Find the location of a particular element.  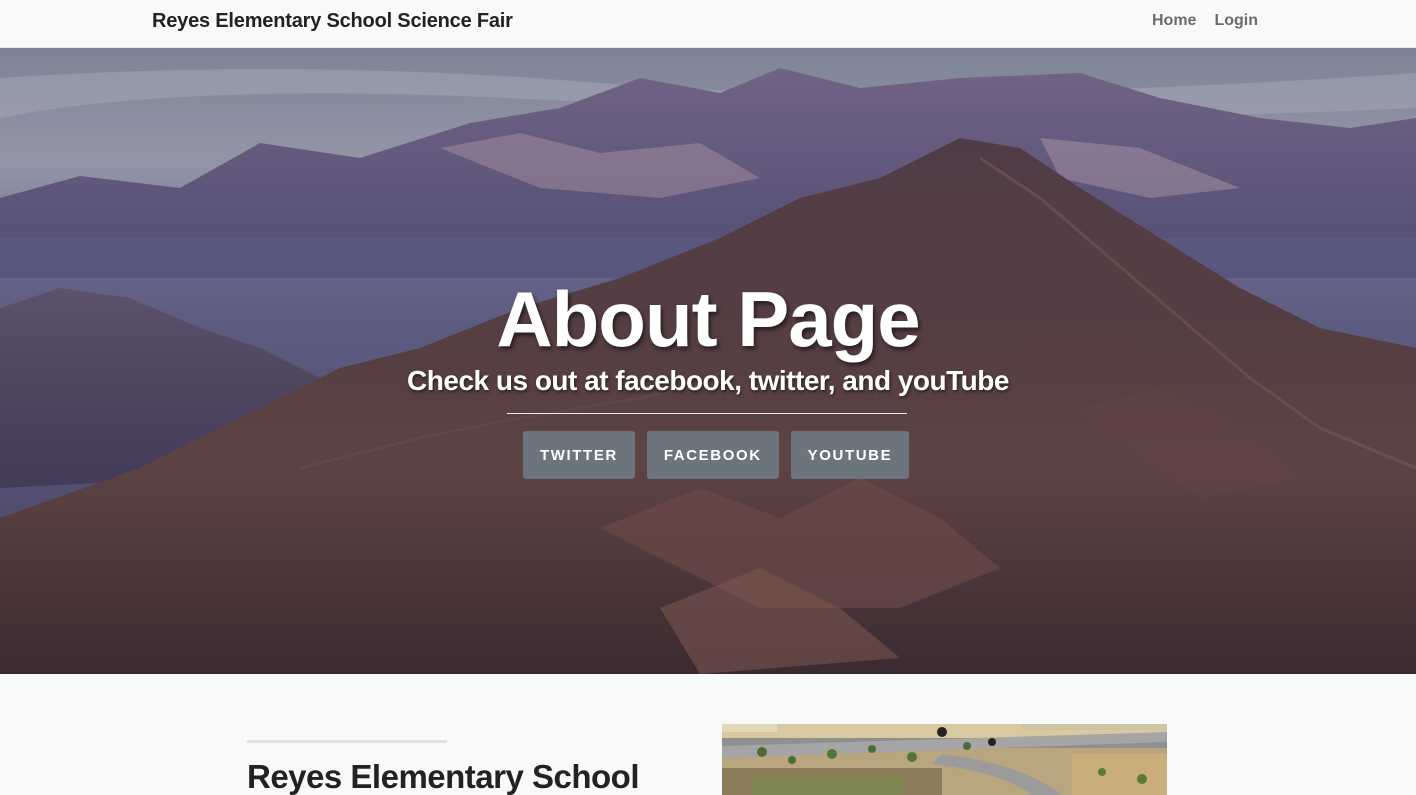

twitter-button: TWITTER is located at coordinates (579, 455).